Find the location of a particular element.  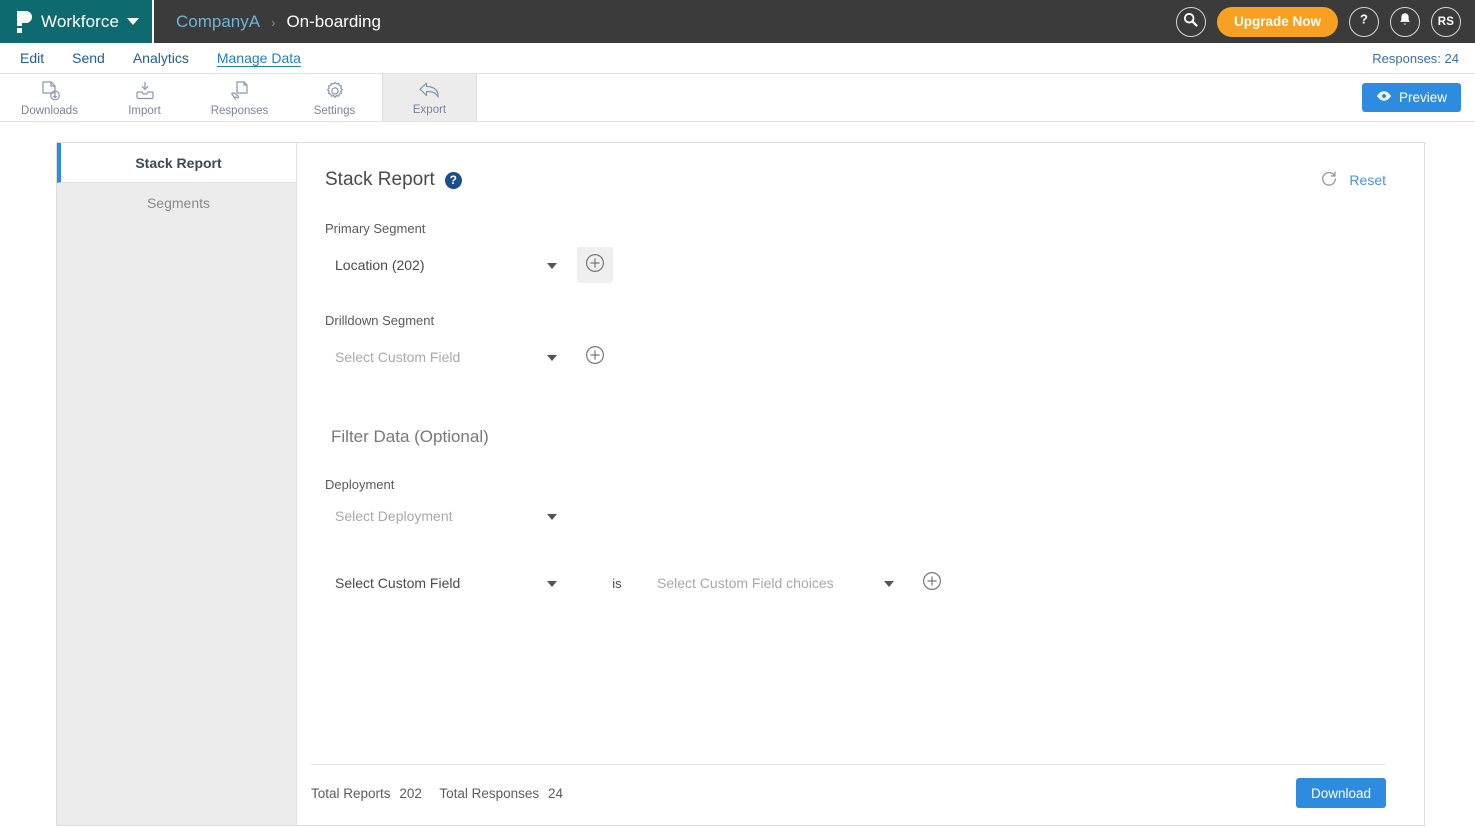

toolbar-item-import: Import is located at coordinates (144, 97).